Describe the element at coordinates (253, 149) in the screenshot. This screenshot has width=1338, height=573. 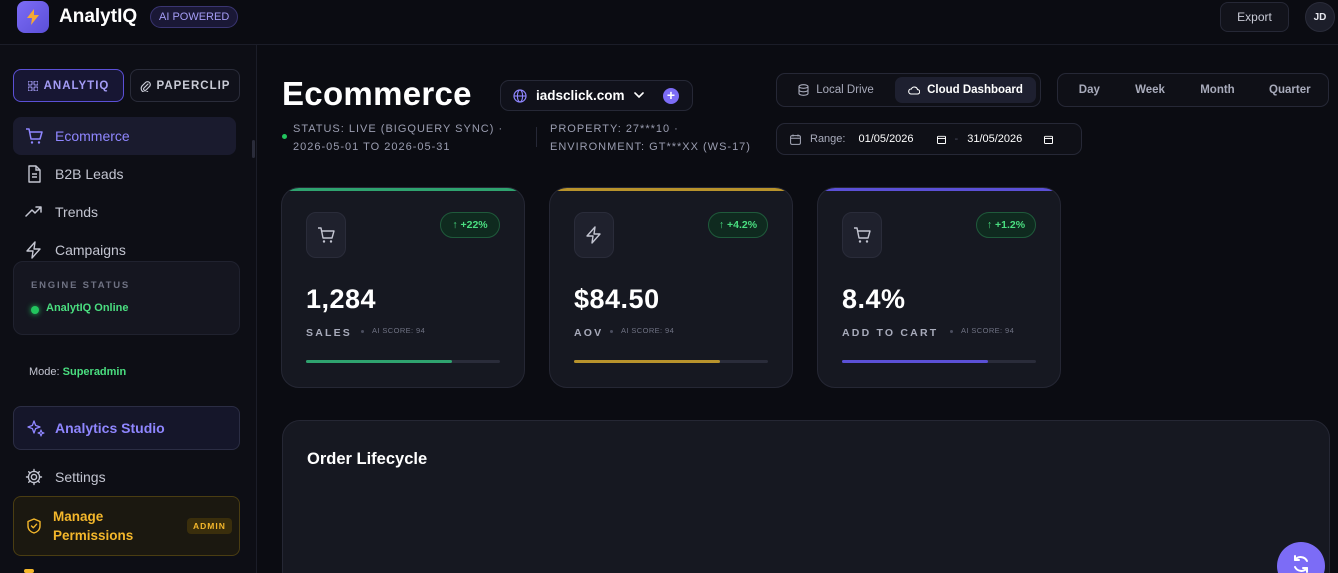
I see `sidebar-scrollbar` at that location.